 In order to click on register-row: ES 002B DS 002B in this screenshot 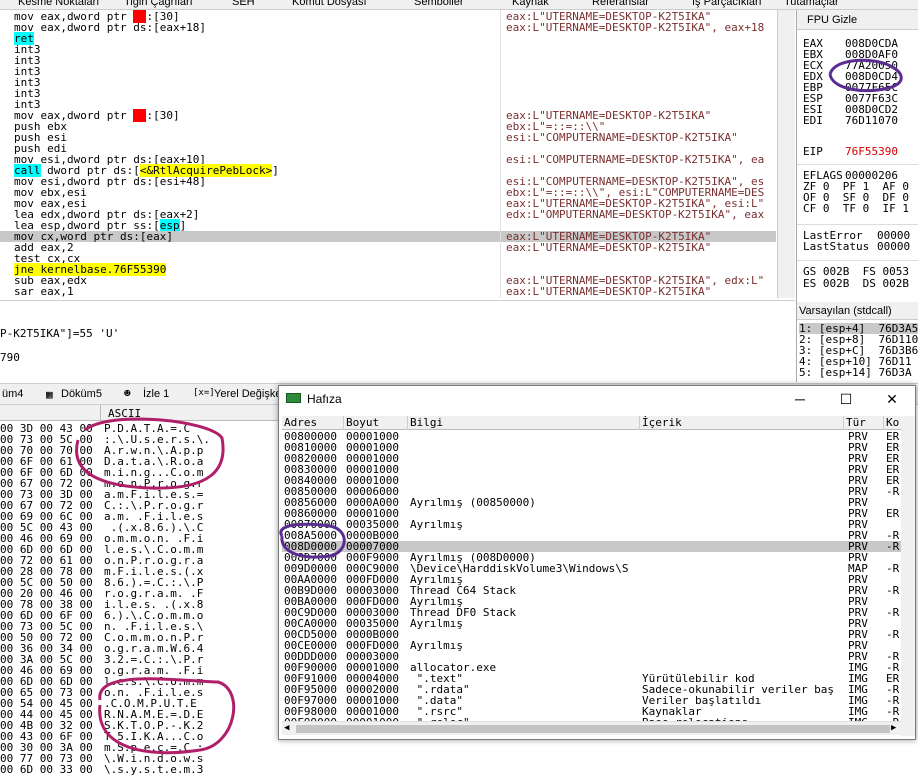, I will do `click(856, 283)`.